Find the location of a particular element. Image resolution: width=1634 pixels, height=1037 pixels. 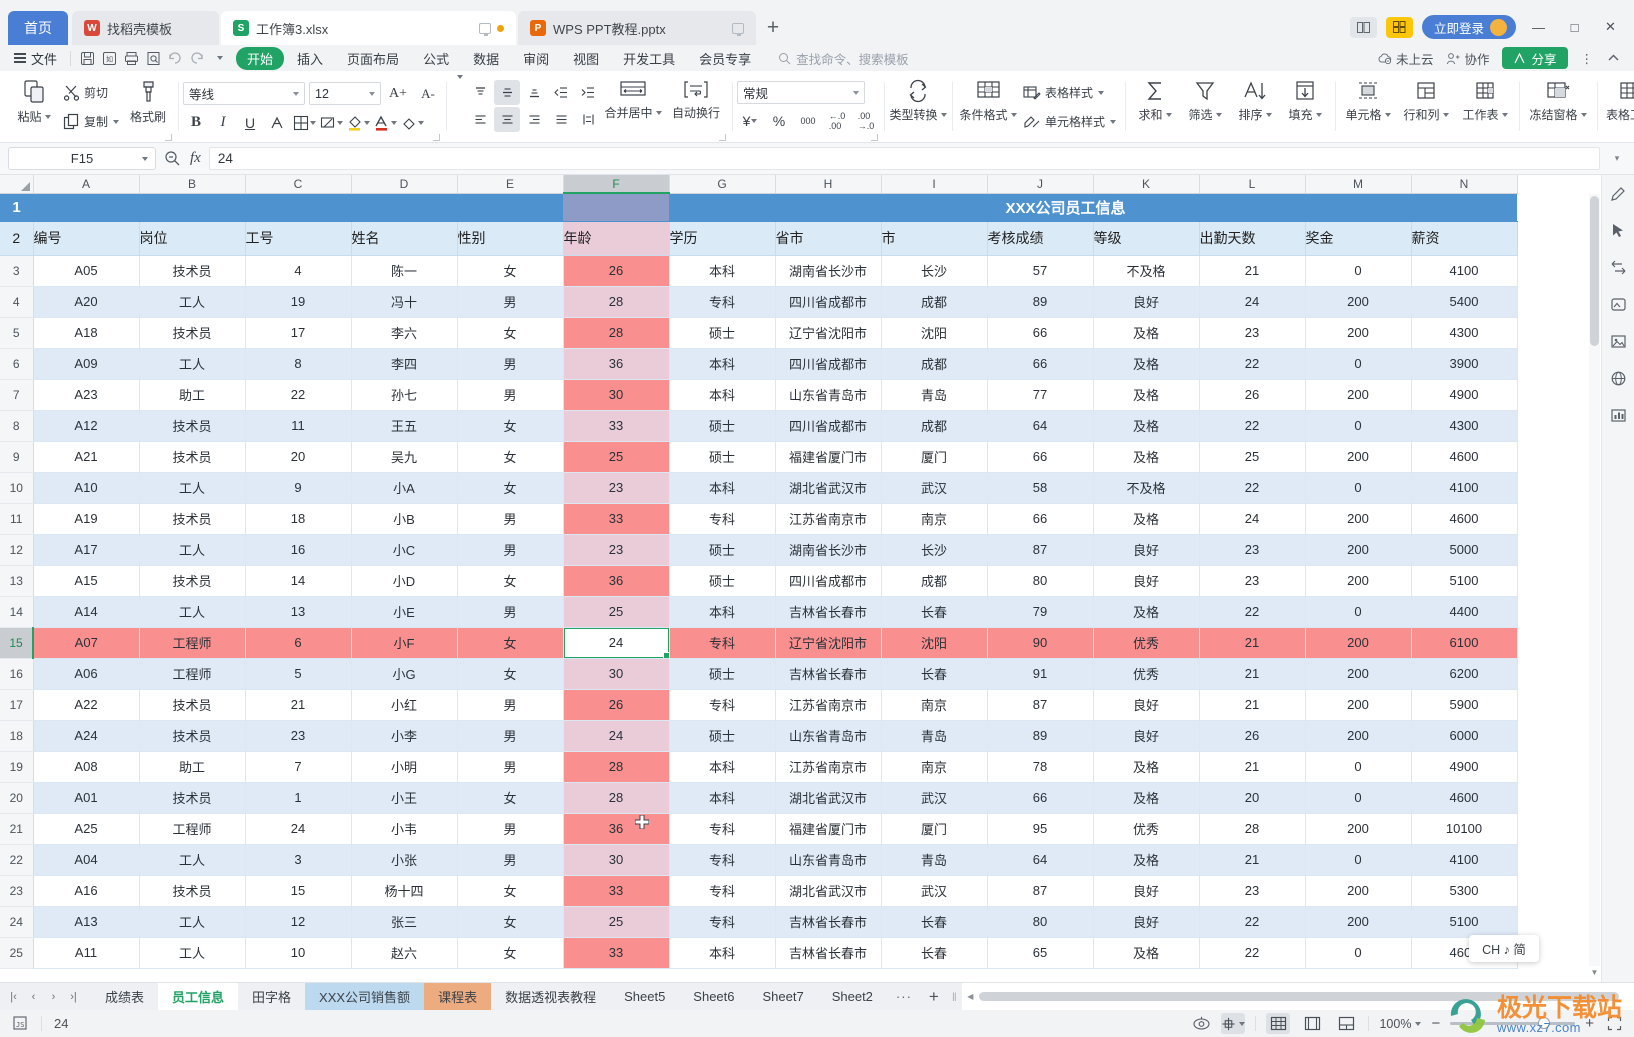

document-tab: S 工作簿3.xlsx is located at coordinates (368, 28).